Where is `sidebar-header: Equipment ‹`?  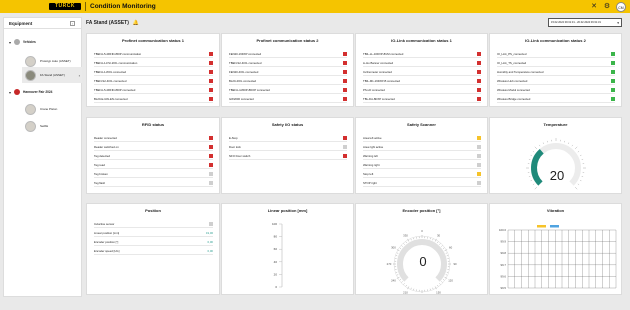
sidebar-header: Equipment ‹ is located at coordinates (42, 23).